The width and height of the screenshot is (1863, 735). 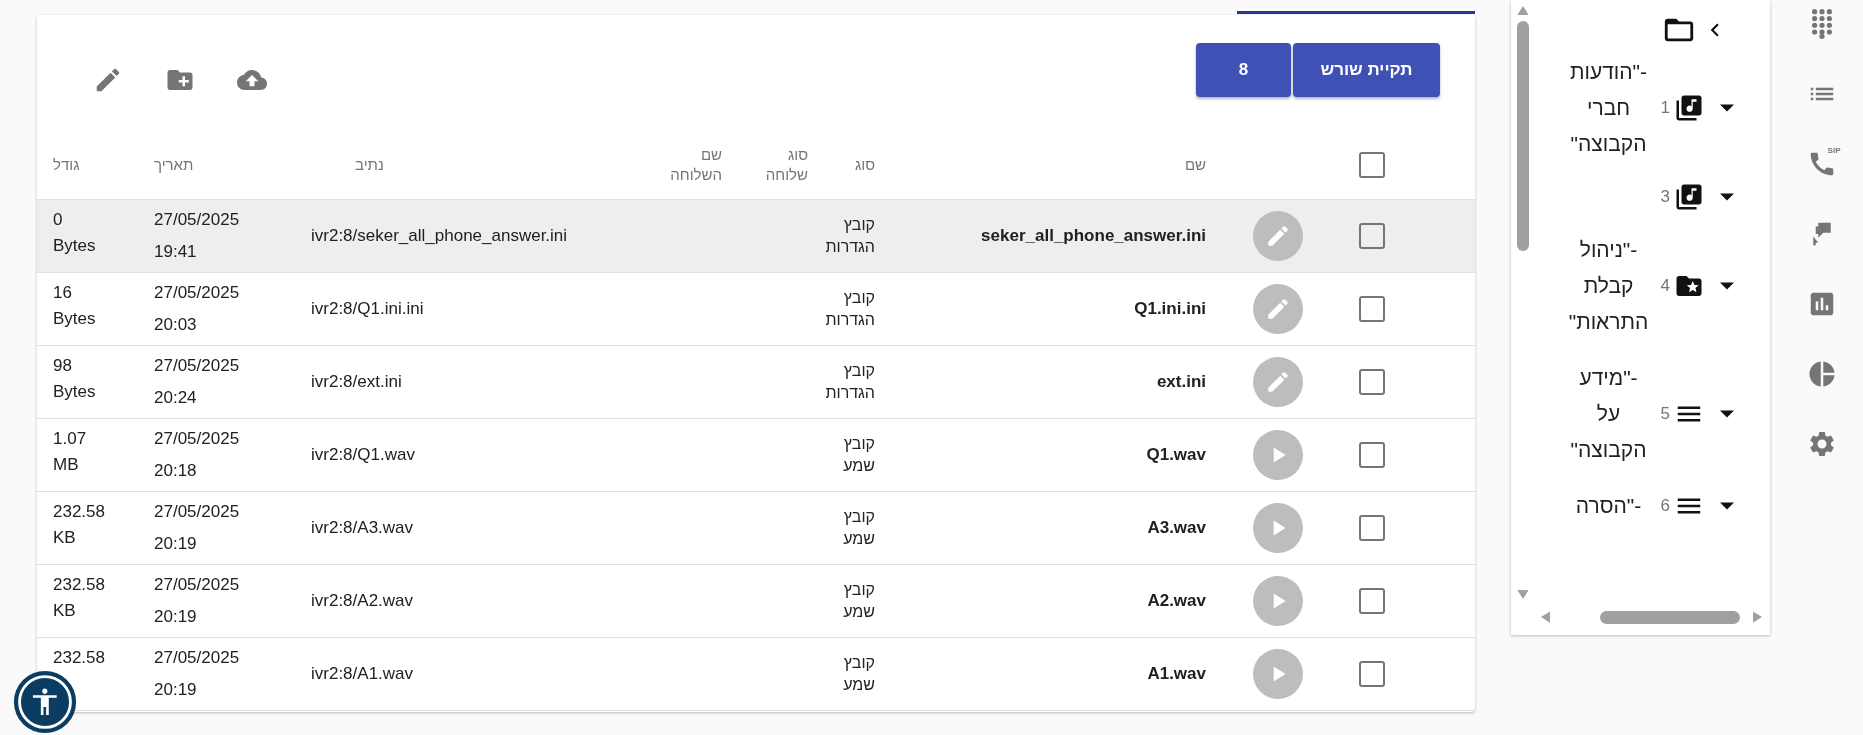 What do you see at coordinates (1176, 601) in the screenshot?
I see `file-name: A2.wav` at bounding box center [1176, 601].